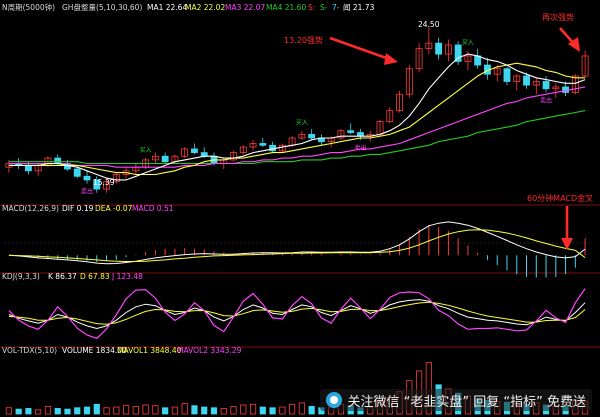  I want to click on mavol2-value: MAVOL2 3343.29, so click(209, 350).